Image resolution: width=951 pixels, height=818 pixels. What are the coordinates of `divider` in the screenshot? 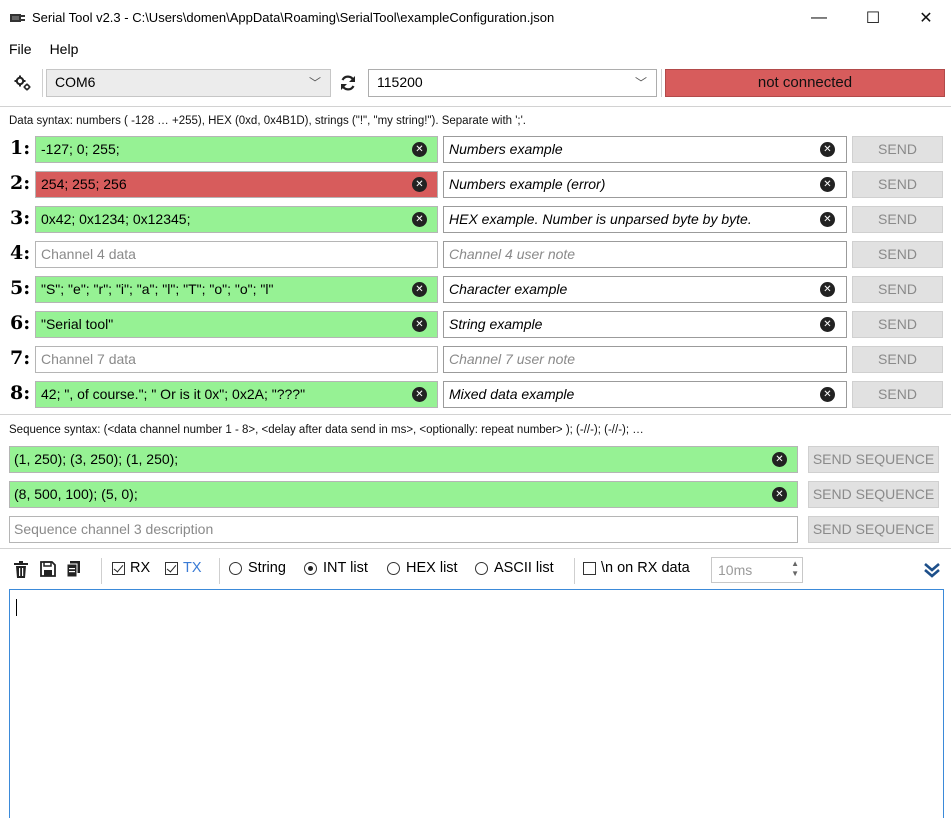 It's located at (475, 106).